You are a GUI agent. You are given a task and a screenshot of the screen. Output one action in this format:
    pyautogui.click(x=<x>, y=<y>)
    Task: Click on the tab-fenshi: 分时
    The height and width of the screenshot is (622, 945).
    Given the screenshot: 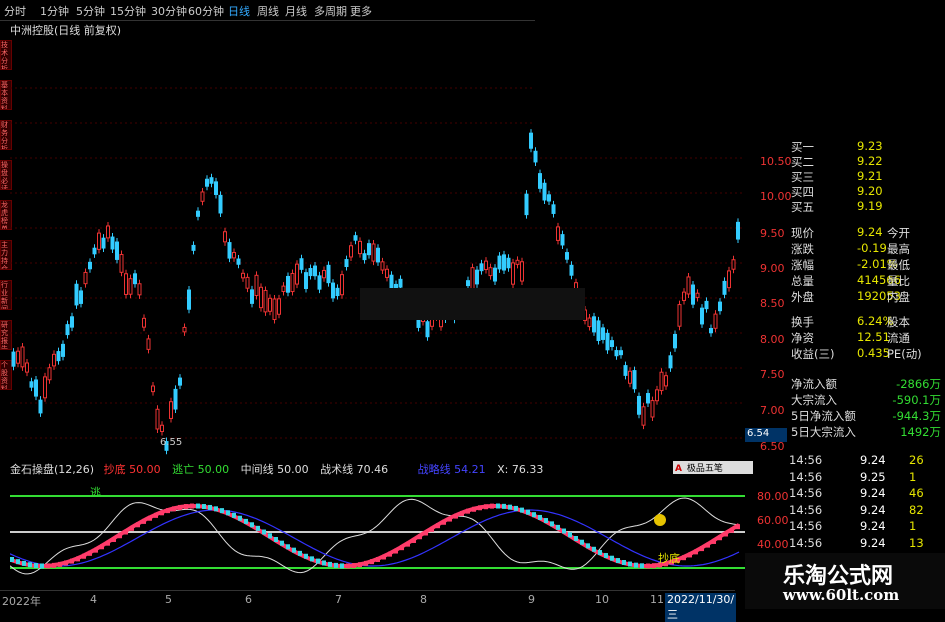 What is the action you would take?
    pyautogui.click(x=15, y=11)
    